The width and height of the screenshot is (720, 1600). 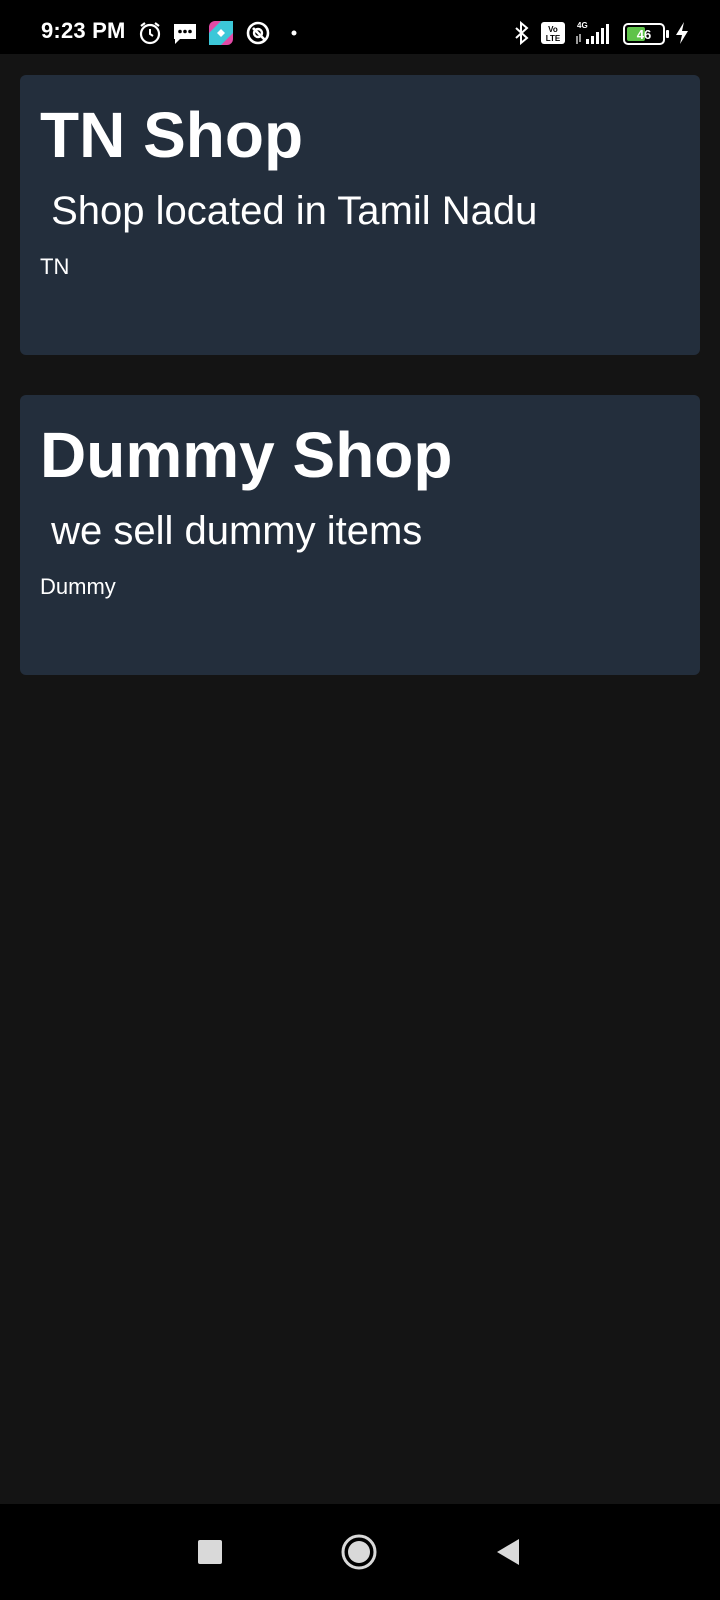 I want to click on shop-code: Dummy, so click(x=78, y=586).